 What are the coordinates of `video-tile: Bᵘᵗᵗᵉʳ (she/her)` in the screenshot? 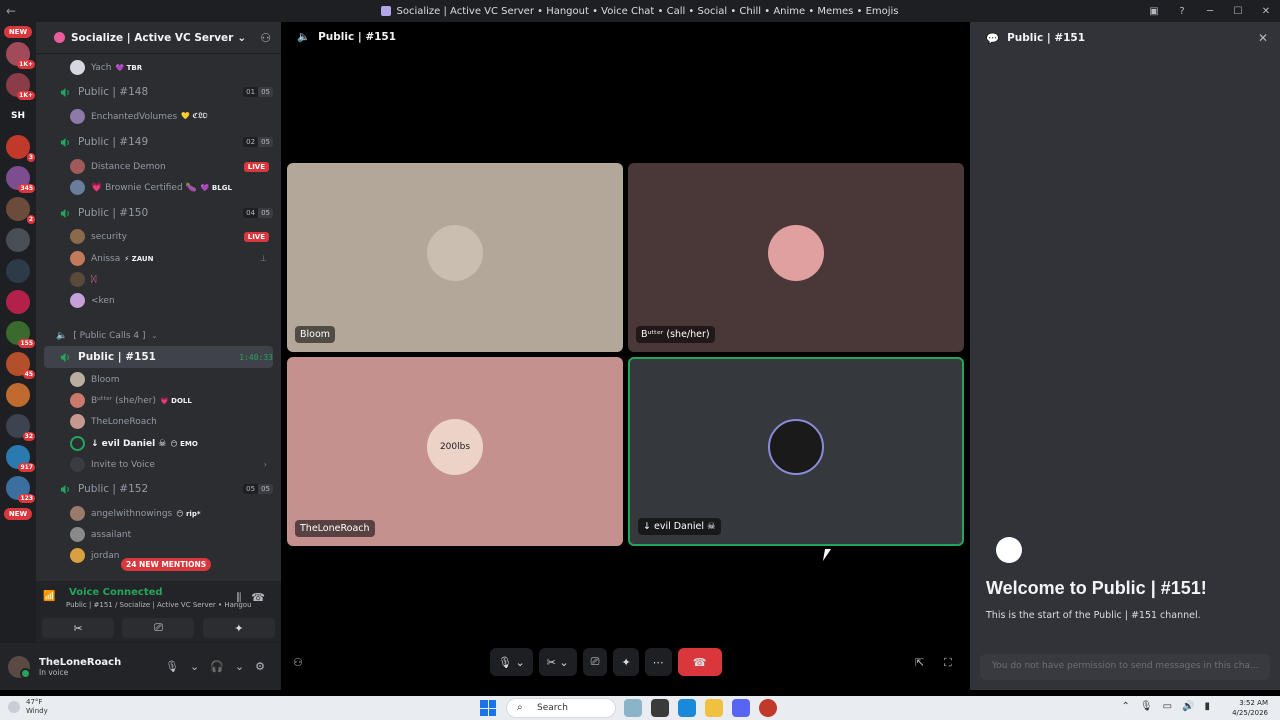 It's located at (796, 257).